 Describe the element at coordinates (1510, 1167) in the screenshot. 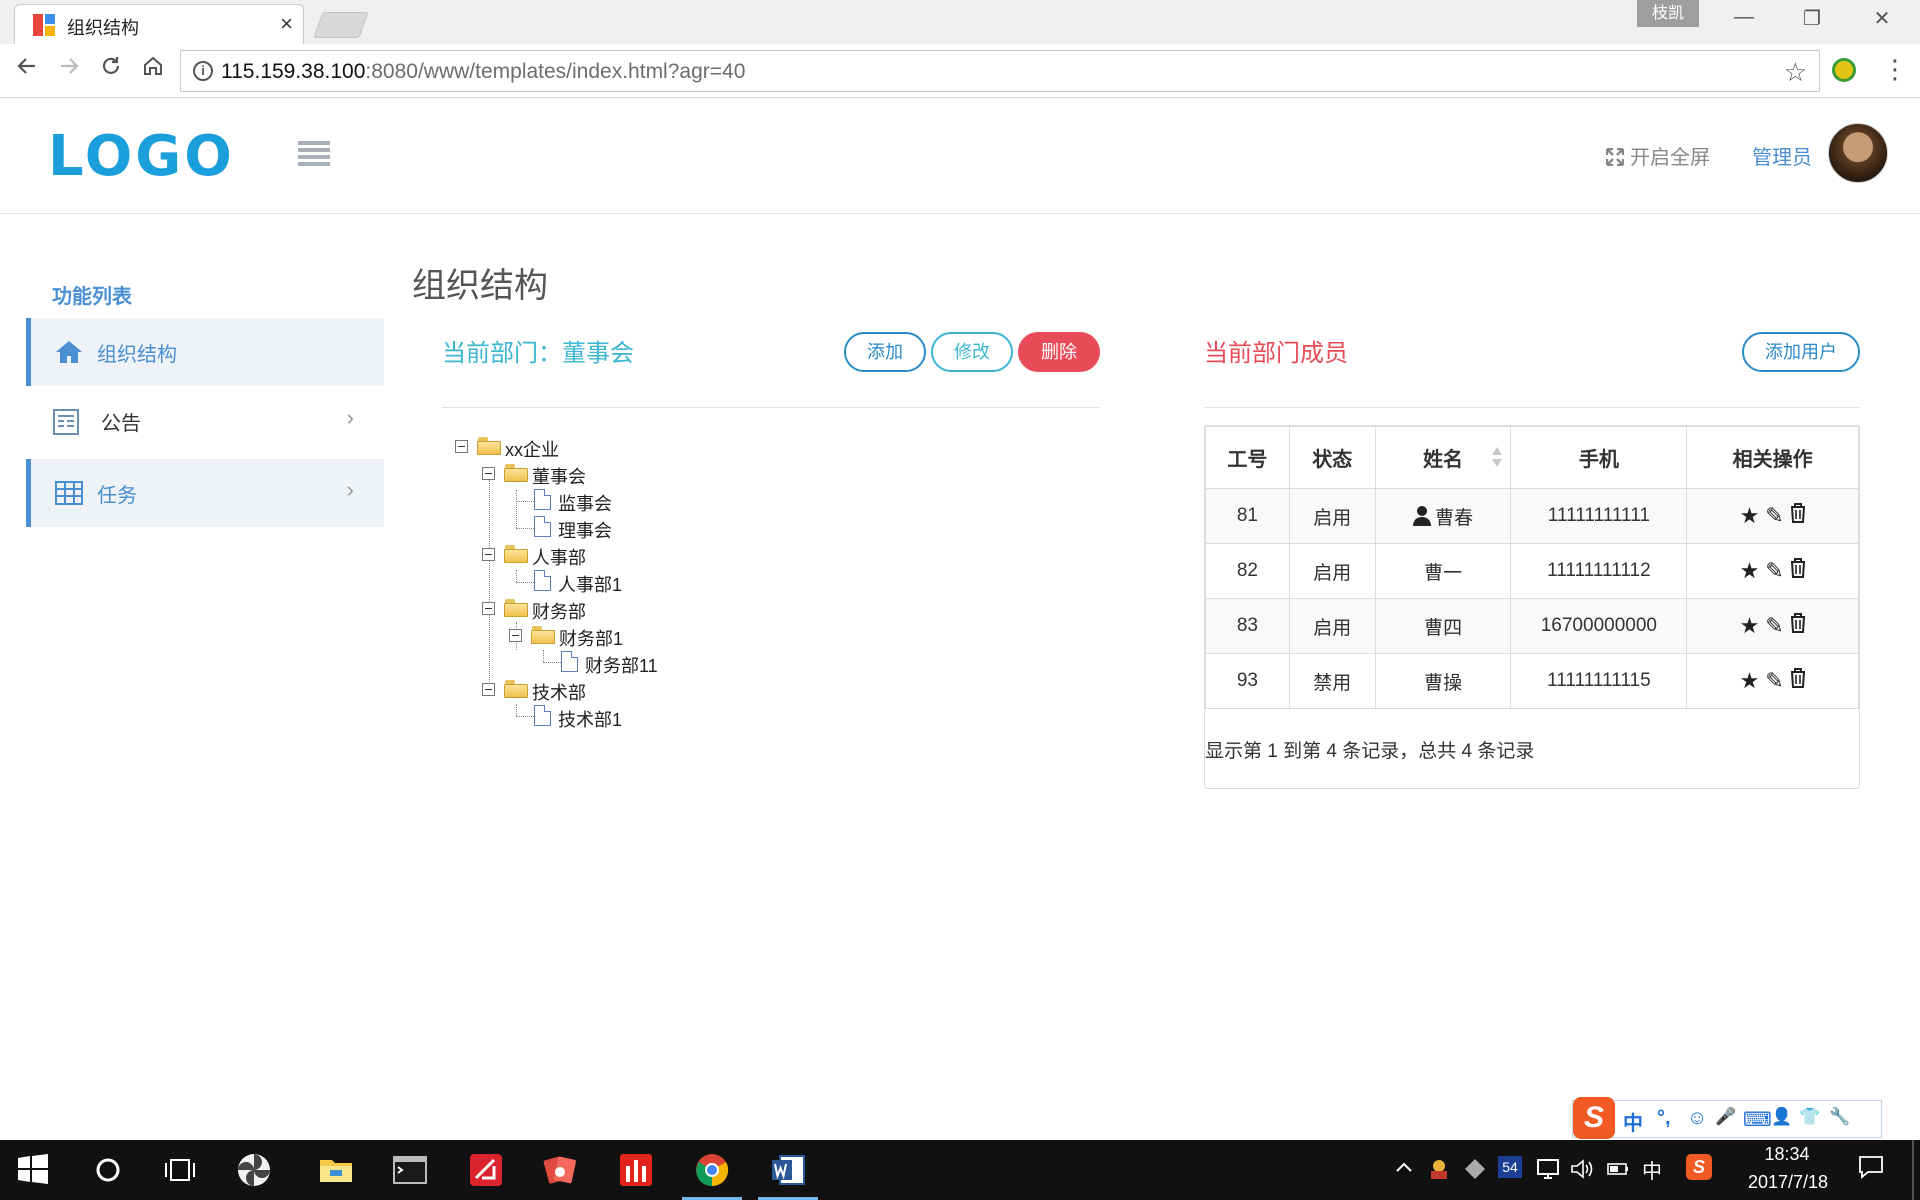

I see `tray-badge: 54` at that location.